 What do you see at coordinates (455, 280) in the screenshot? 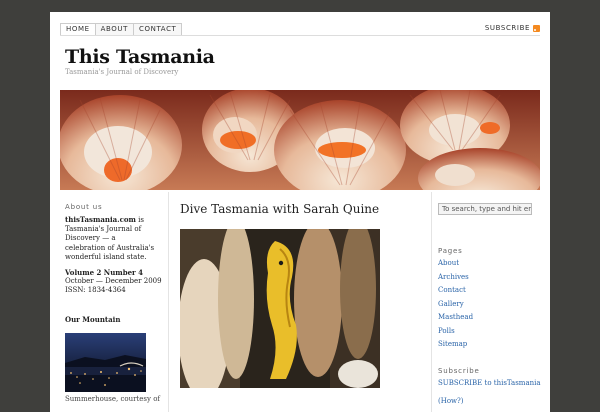
I see `page-link-archives: Archives` at bounding box center [455, 280].